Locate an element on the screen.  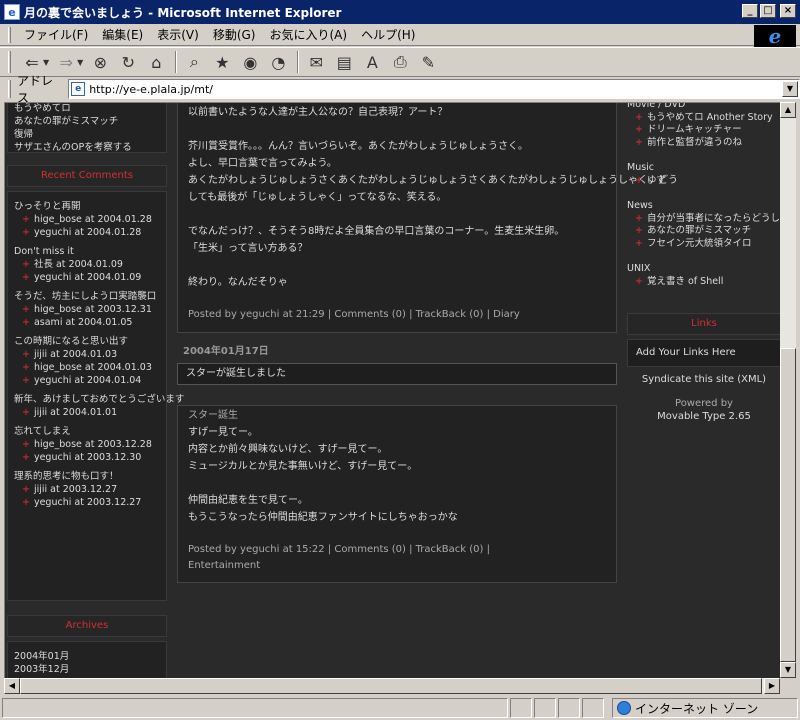
search-icon: ⌕ is located at coordinates (194, 62).